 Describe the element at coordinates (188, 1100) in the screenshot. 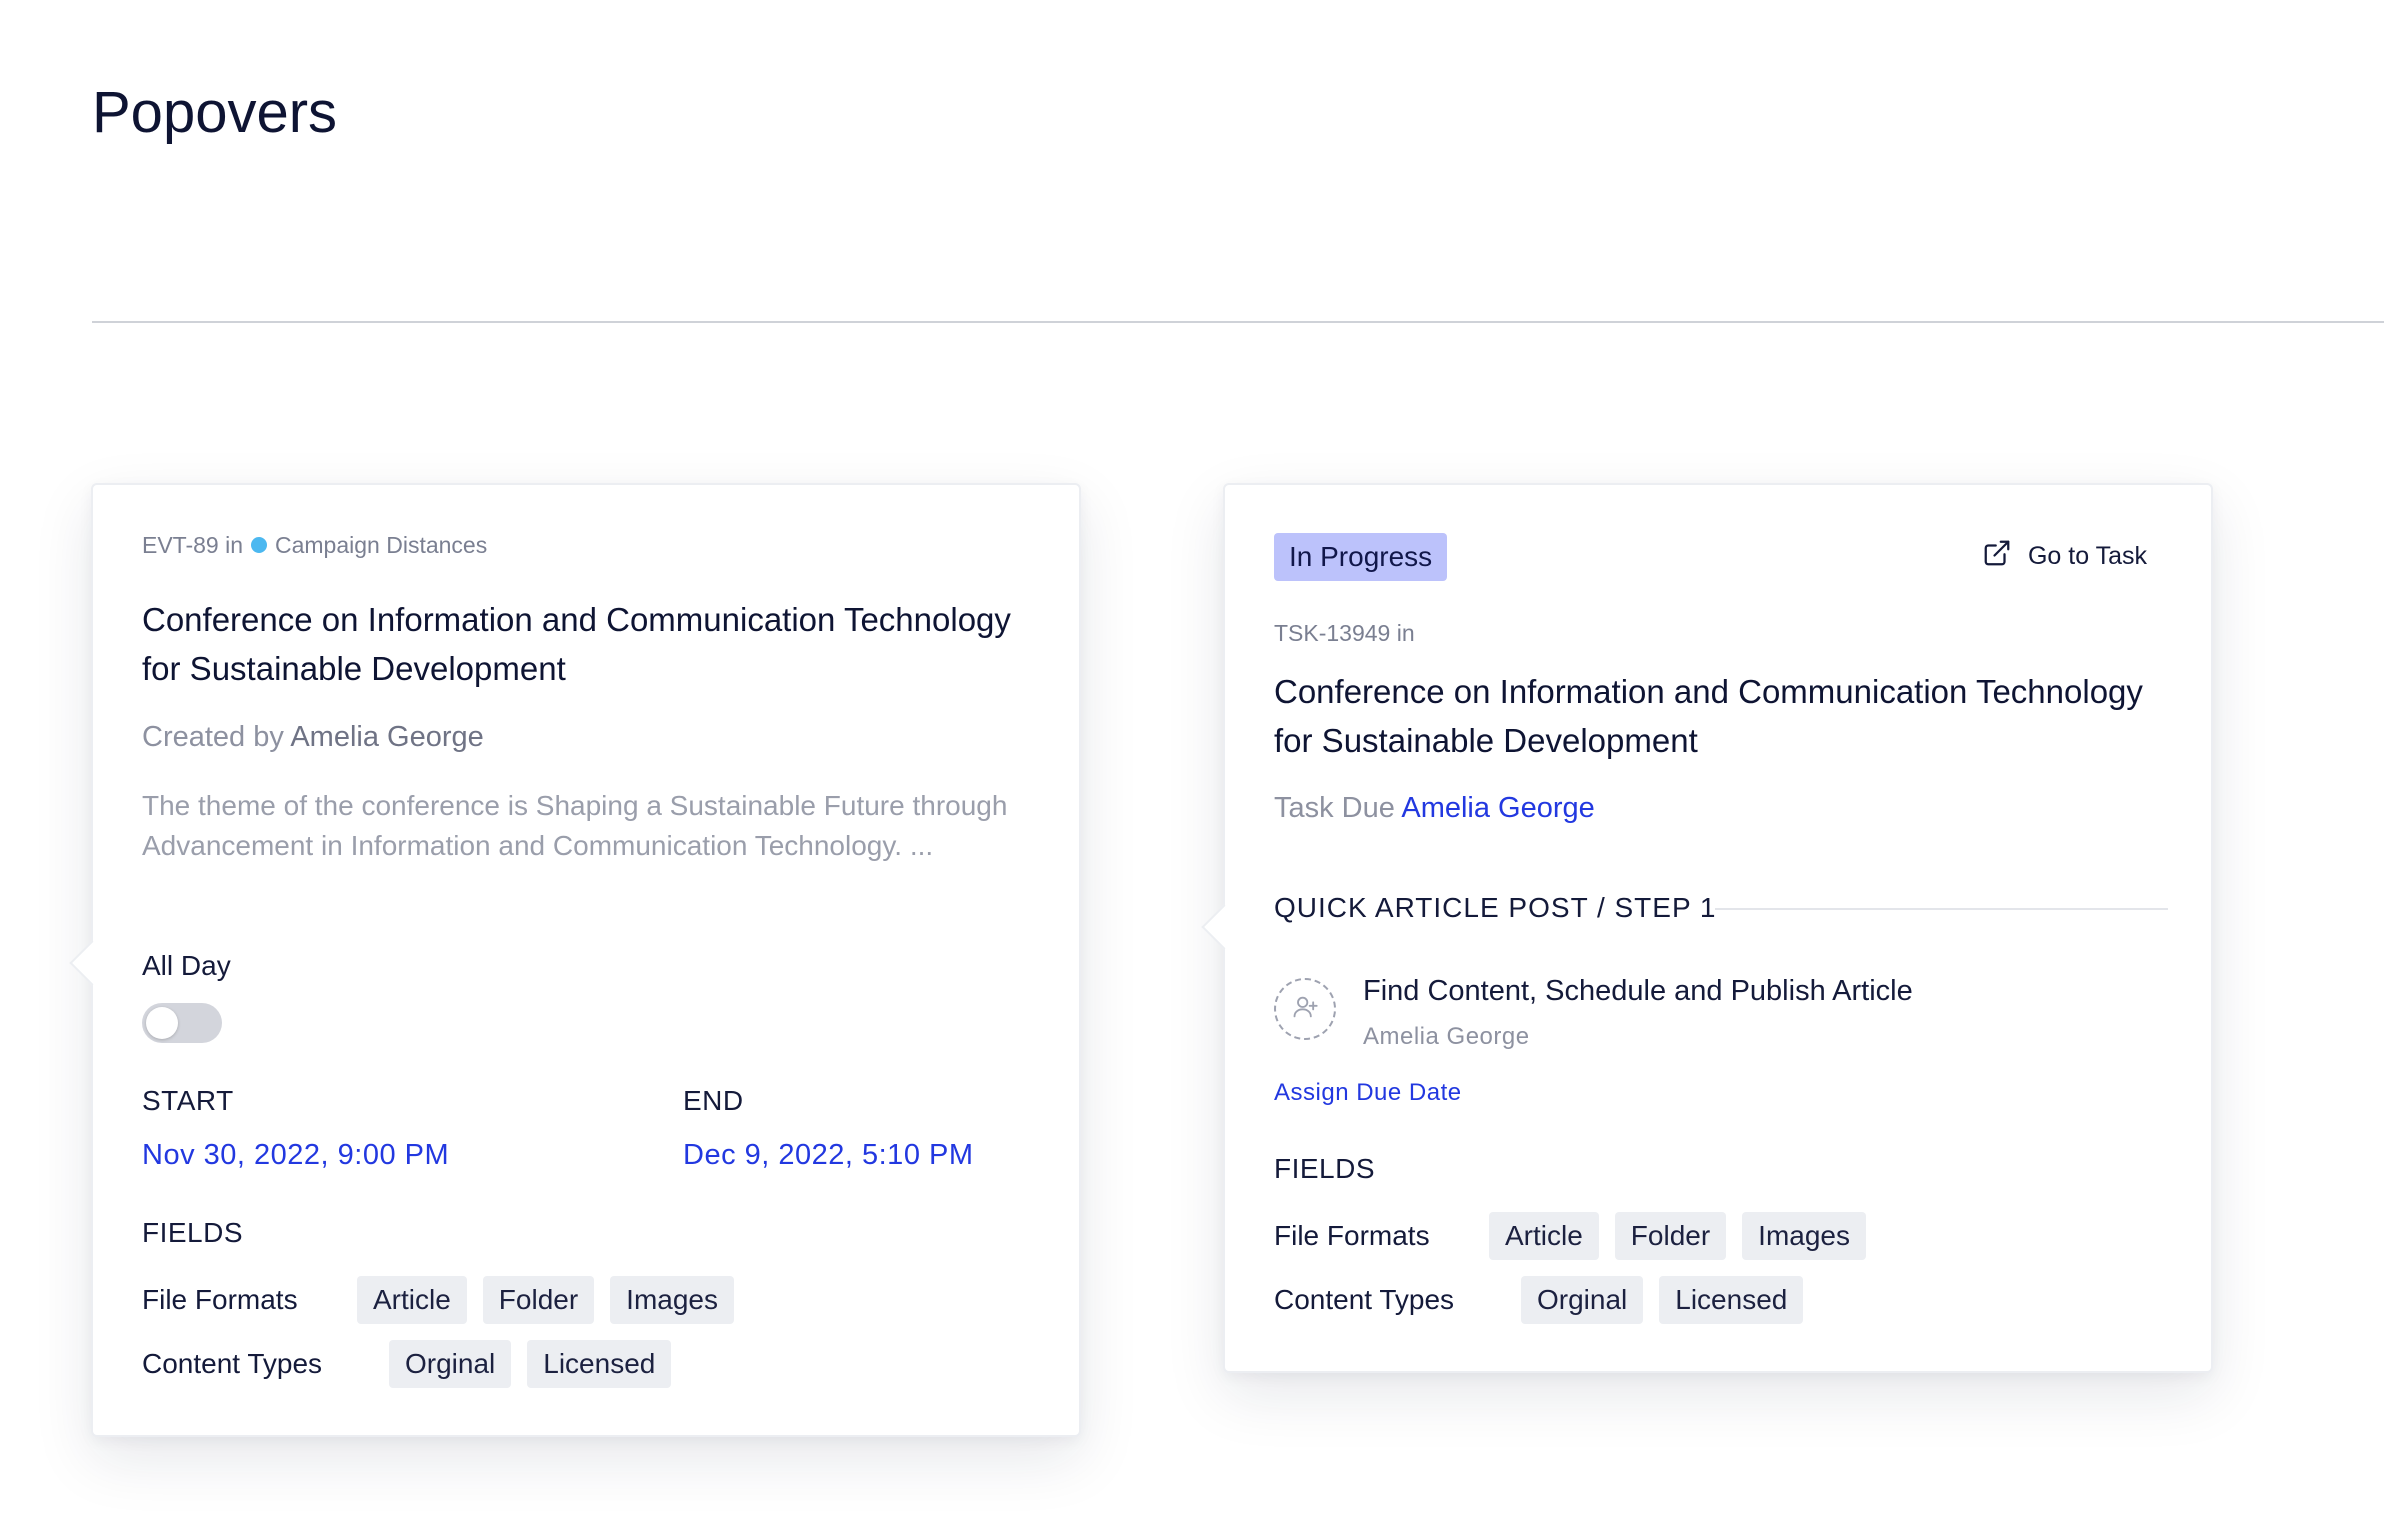

I see `start-label: START` at that location.